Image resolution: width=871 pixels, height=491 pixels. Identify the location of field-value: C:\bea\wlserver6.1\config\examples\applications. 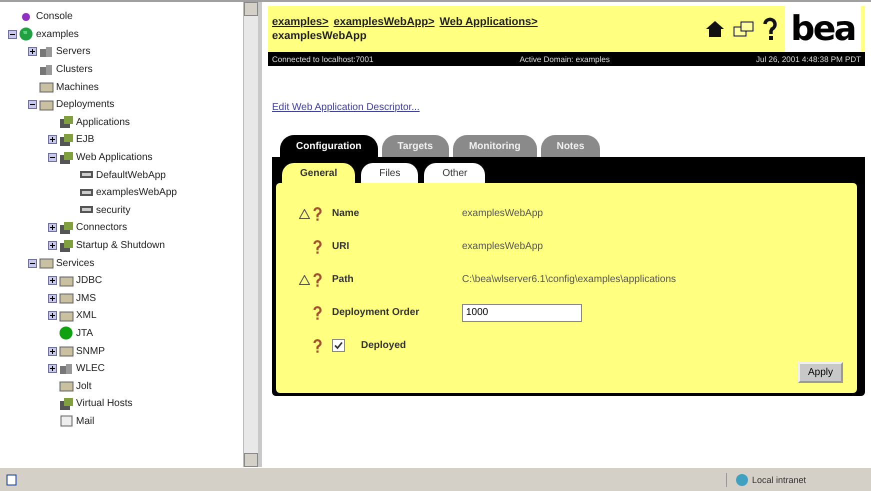
(569, 279).